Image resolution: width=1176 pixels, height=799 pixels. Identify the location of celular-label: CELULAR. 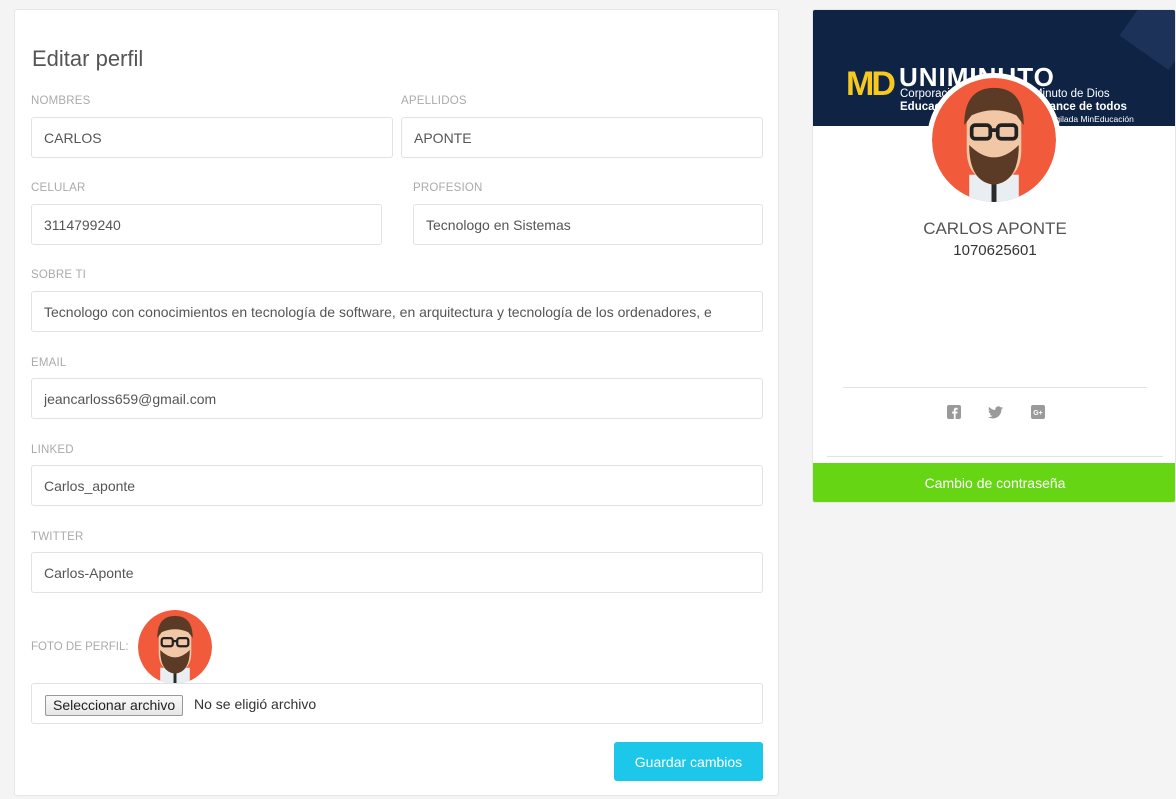
(58, 188).